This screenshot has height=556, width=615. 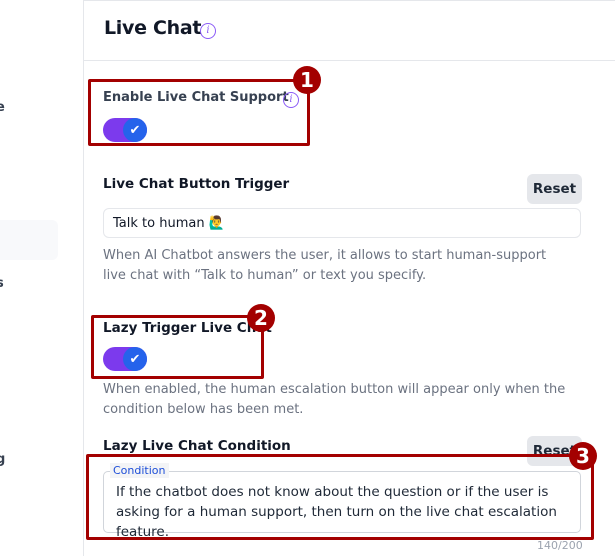 I want to click on sidebar-item-active, so click(x=29, y=240).